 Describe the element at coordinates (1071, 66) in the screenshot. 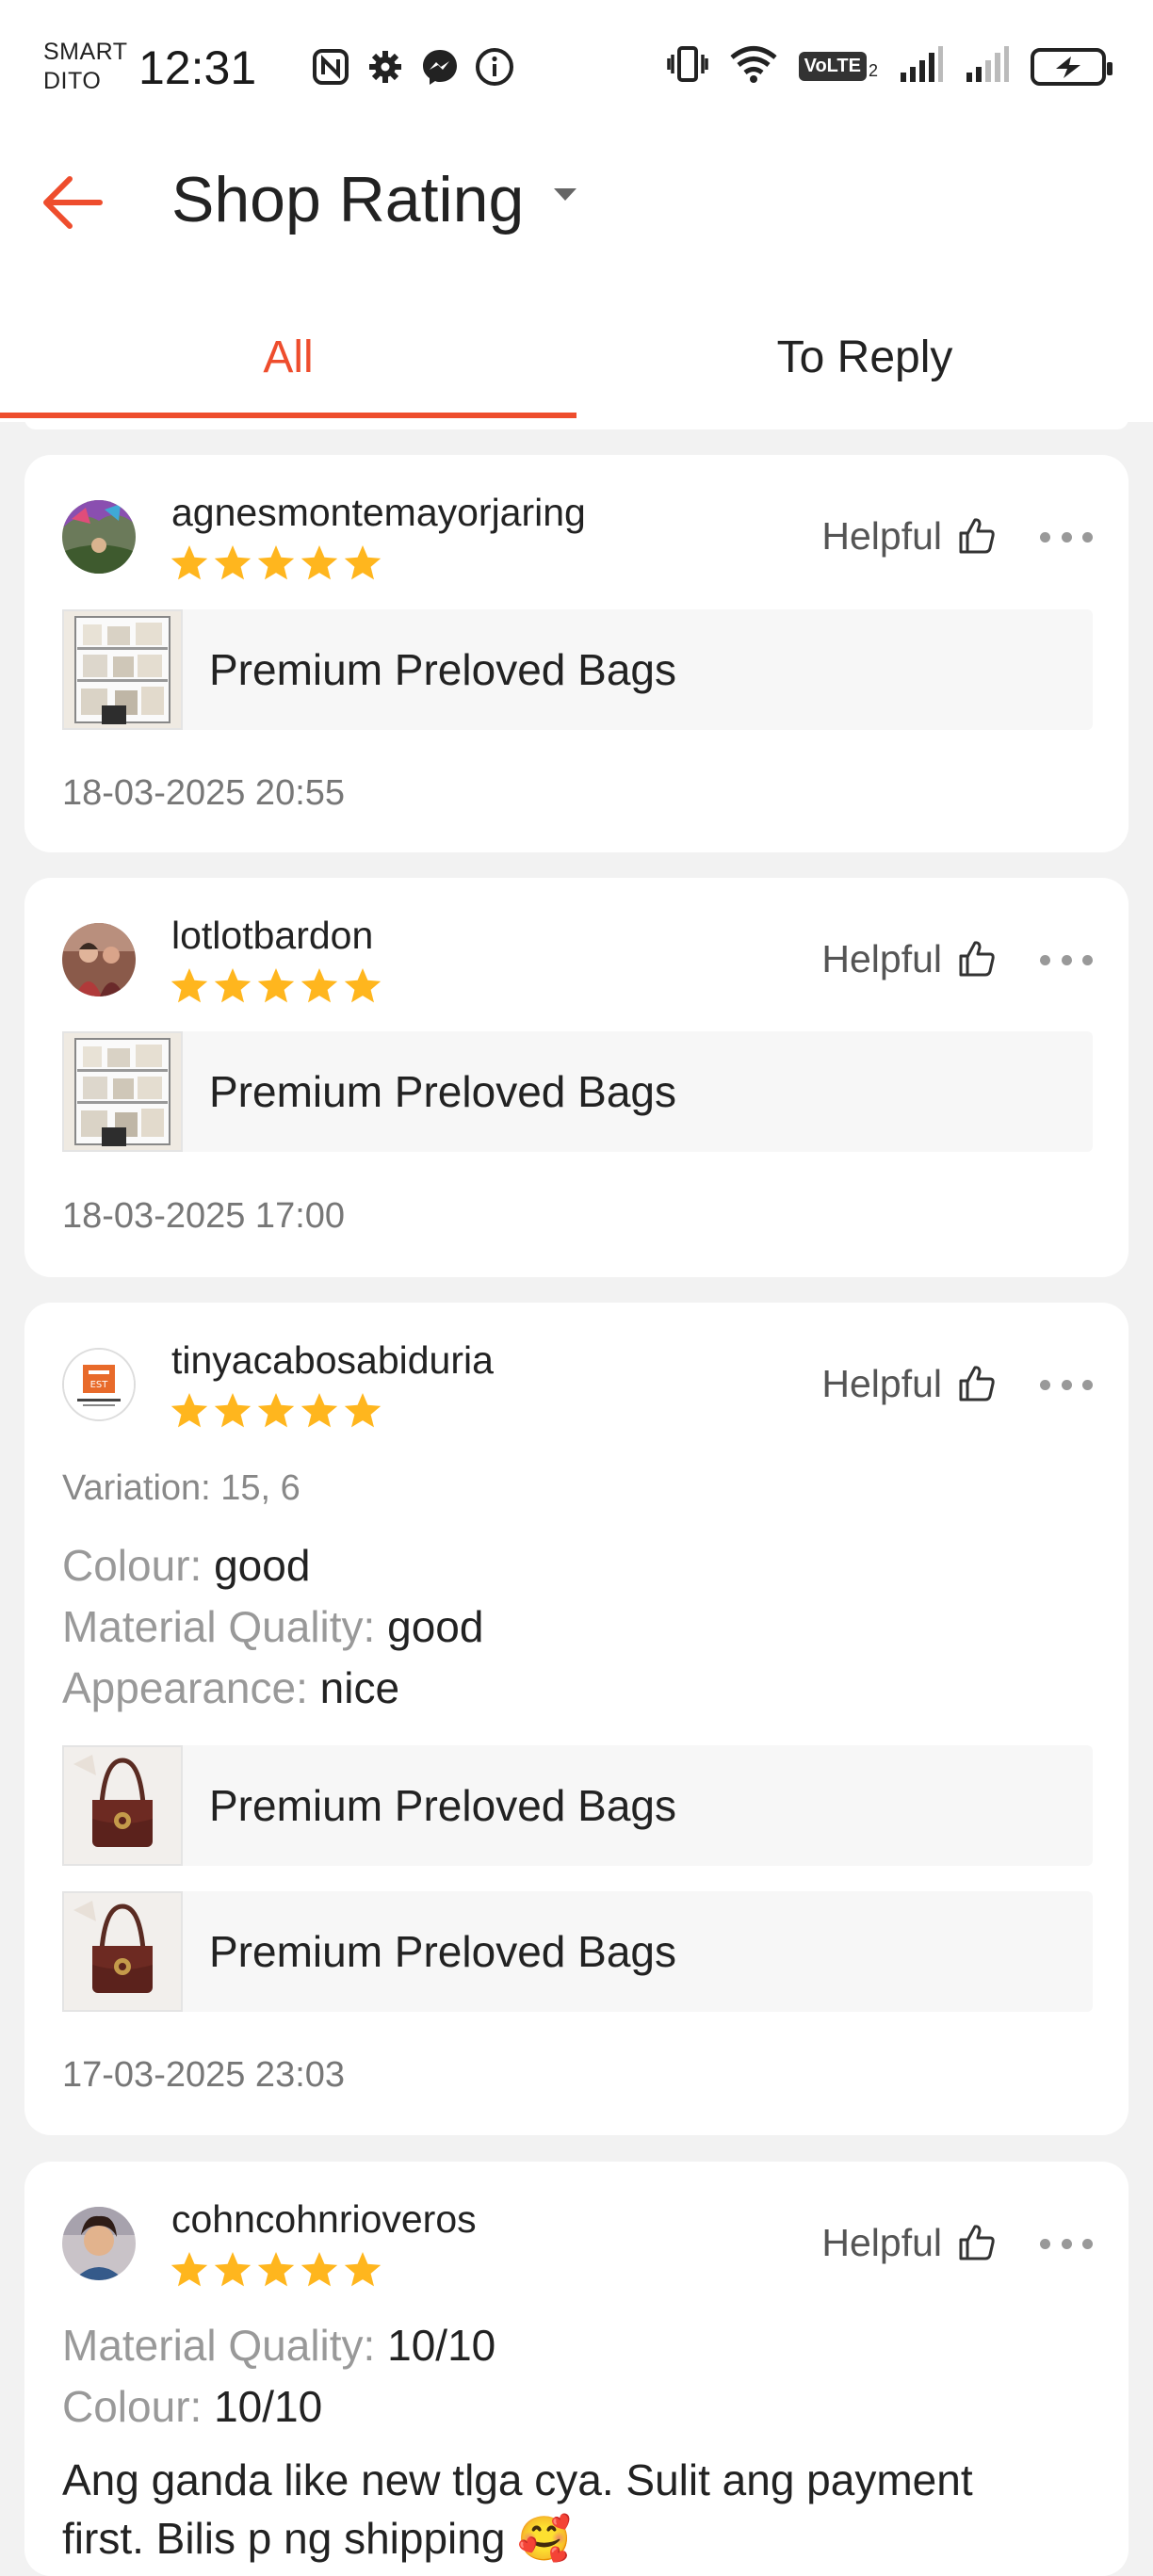

I see `battery-charging-icon` at that location.